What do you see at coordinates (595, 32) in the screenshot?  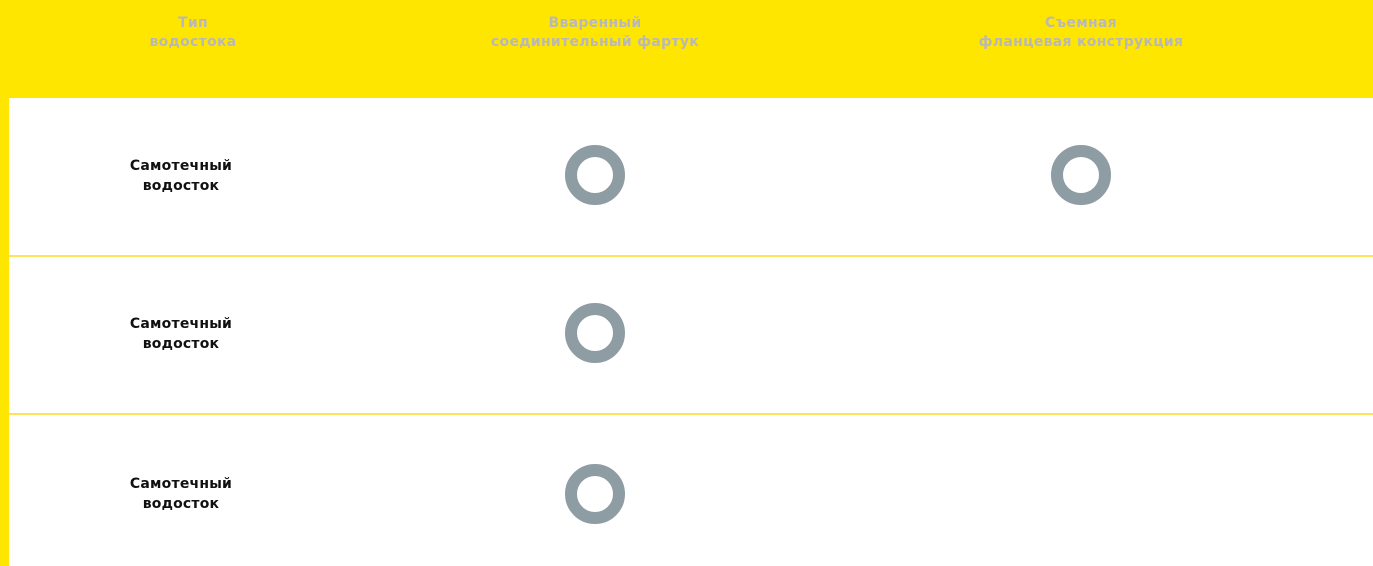 I see `header-welded-flange: Вваренный соединительный фартук` at bounding box center [595, 32].